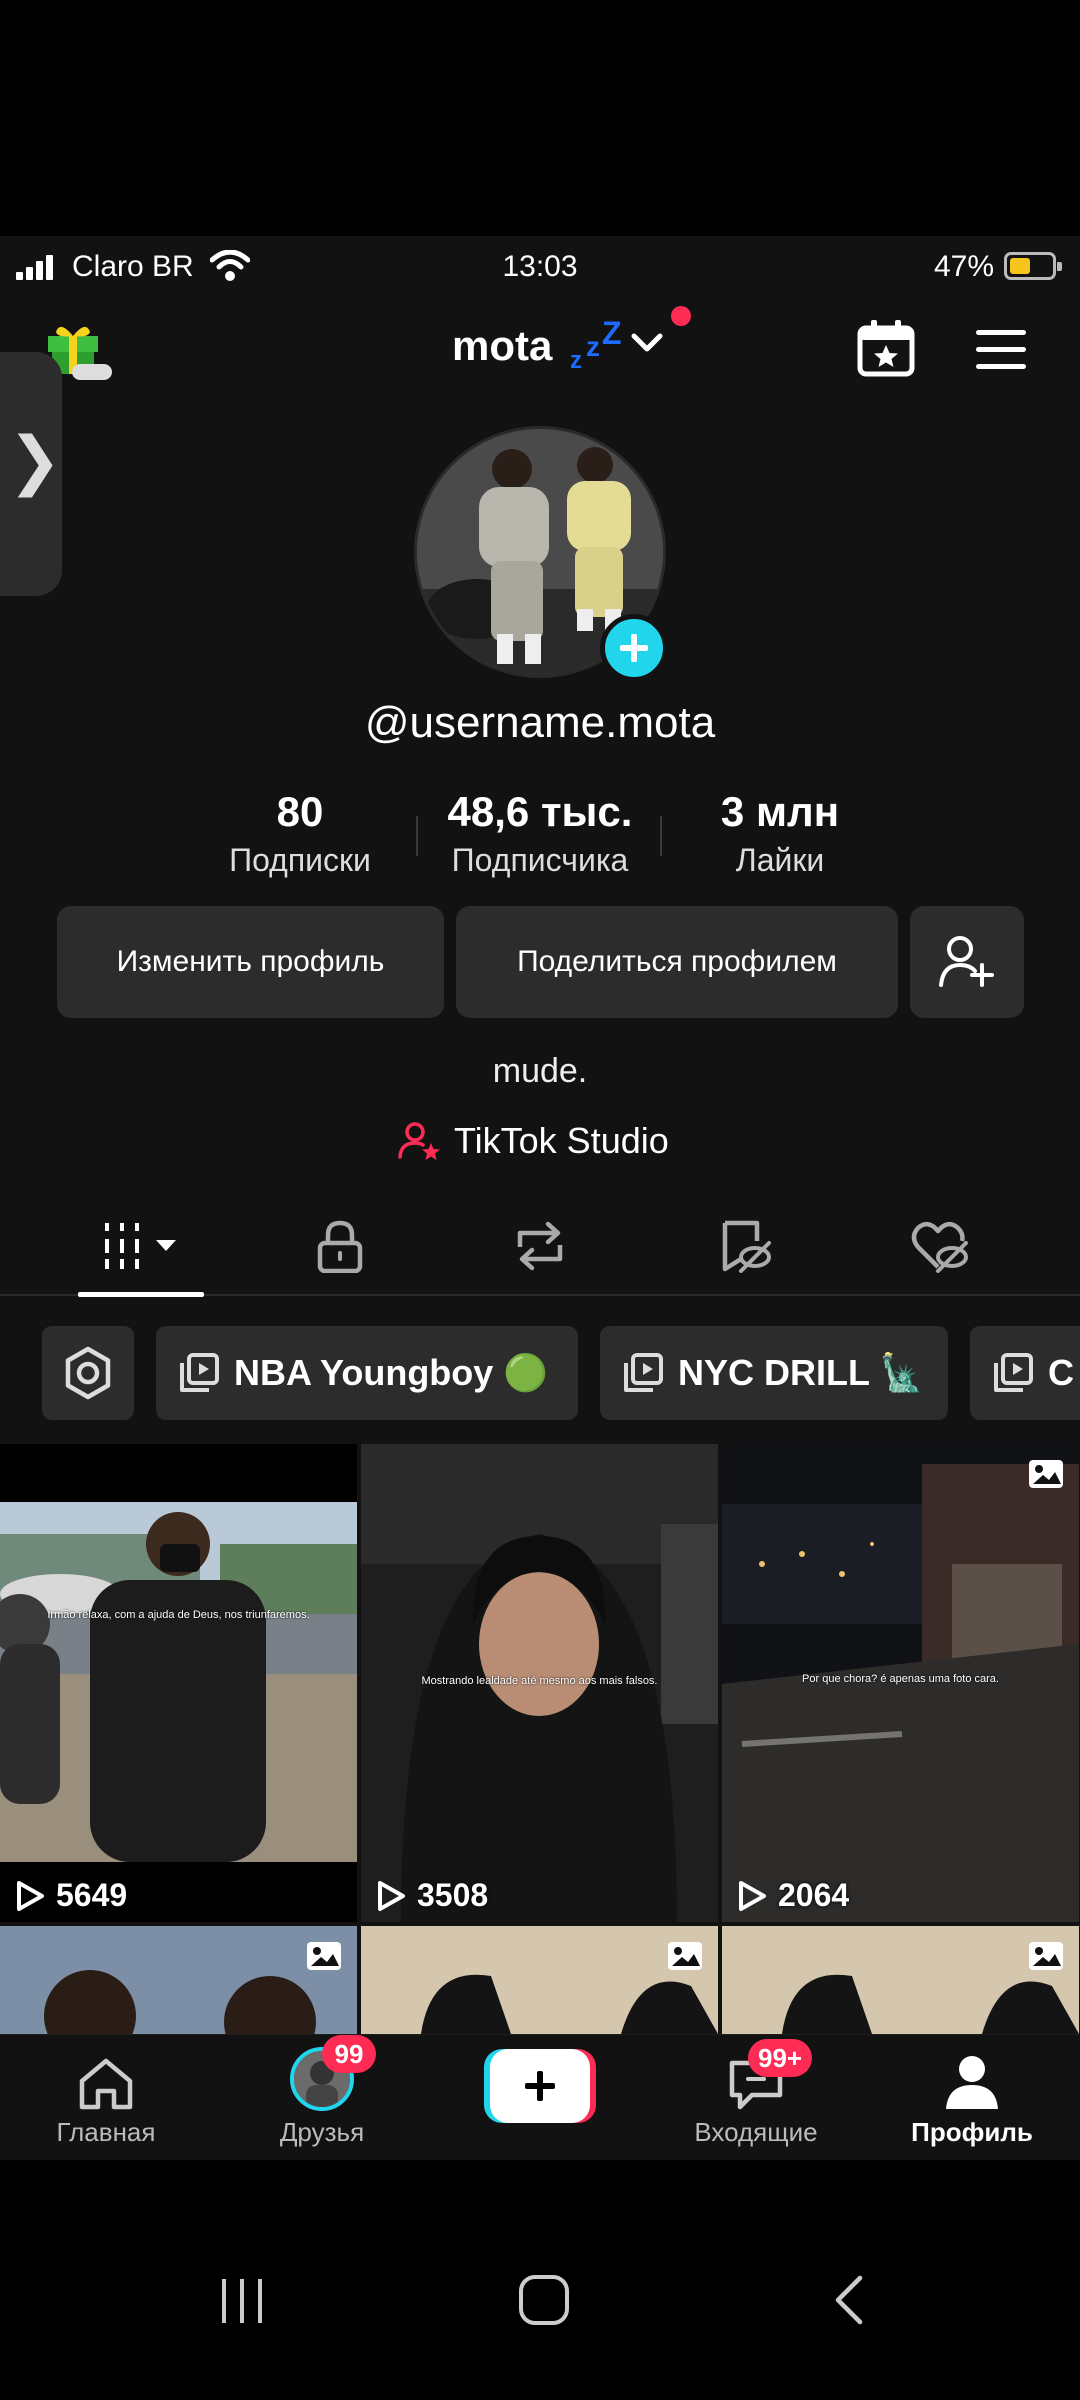 This screenshot has height=2400, width=1080. I want to click on gear-icon, so click(88, 1373).